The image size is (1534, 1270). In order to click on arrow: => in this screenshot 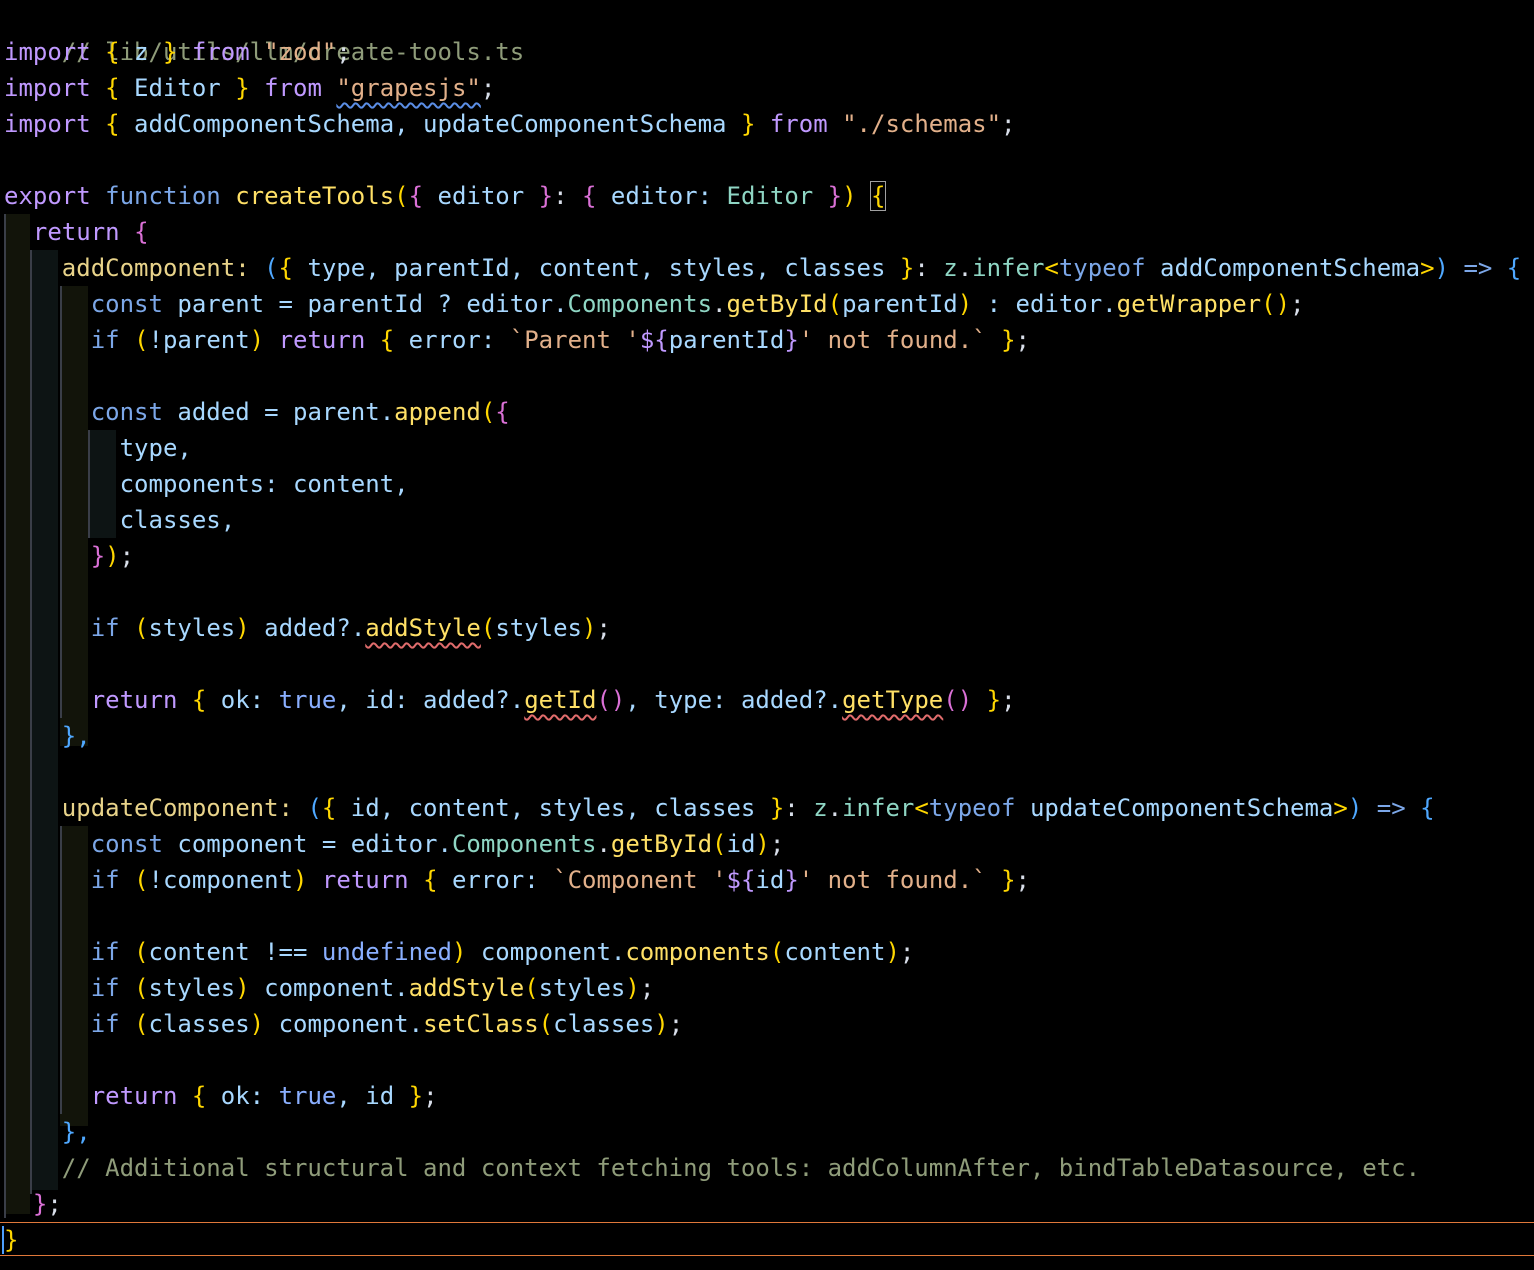, I will do `click(1478, 268)`.